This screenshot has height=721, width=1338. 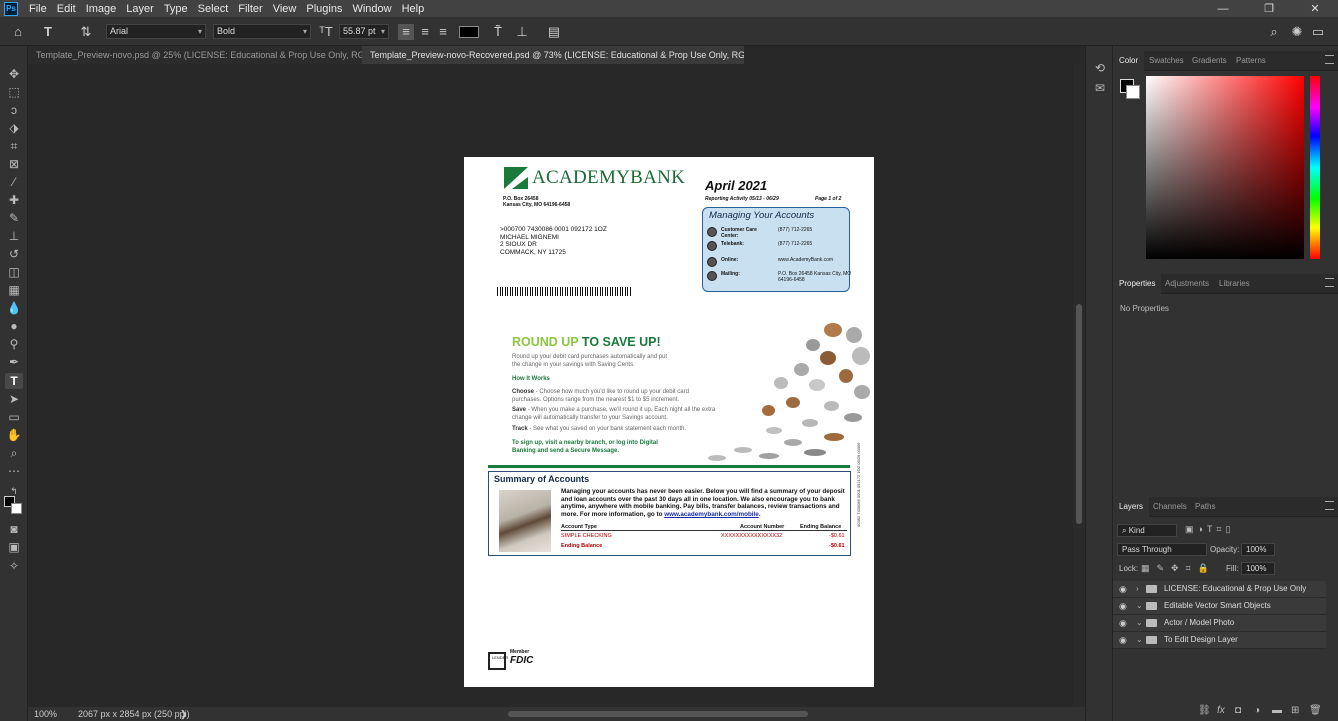 I want to click on comments-panel-icon: ✉, so click(x=1100, y=88).